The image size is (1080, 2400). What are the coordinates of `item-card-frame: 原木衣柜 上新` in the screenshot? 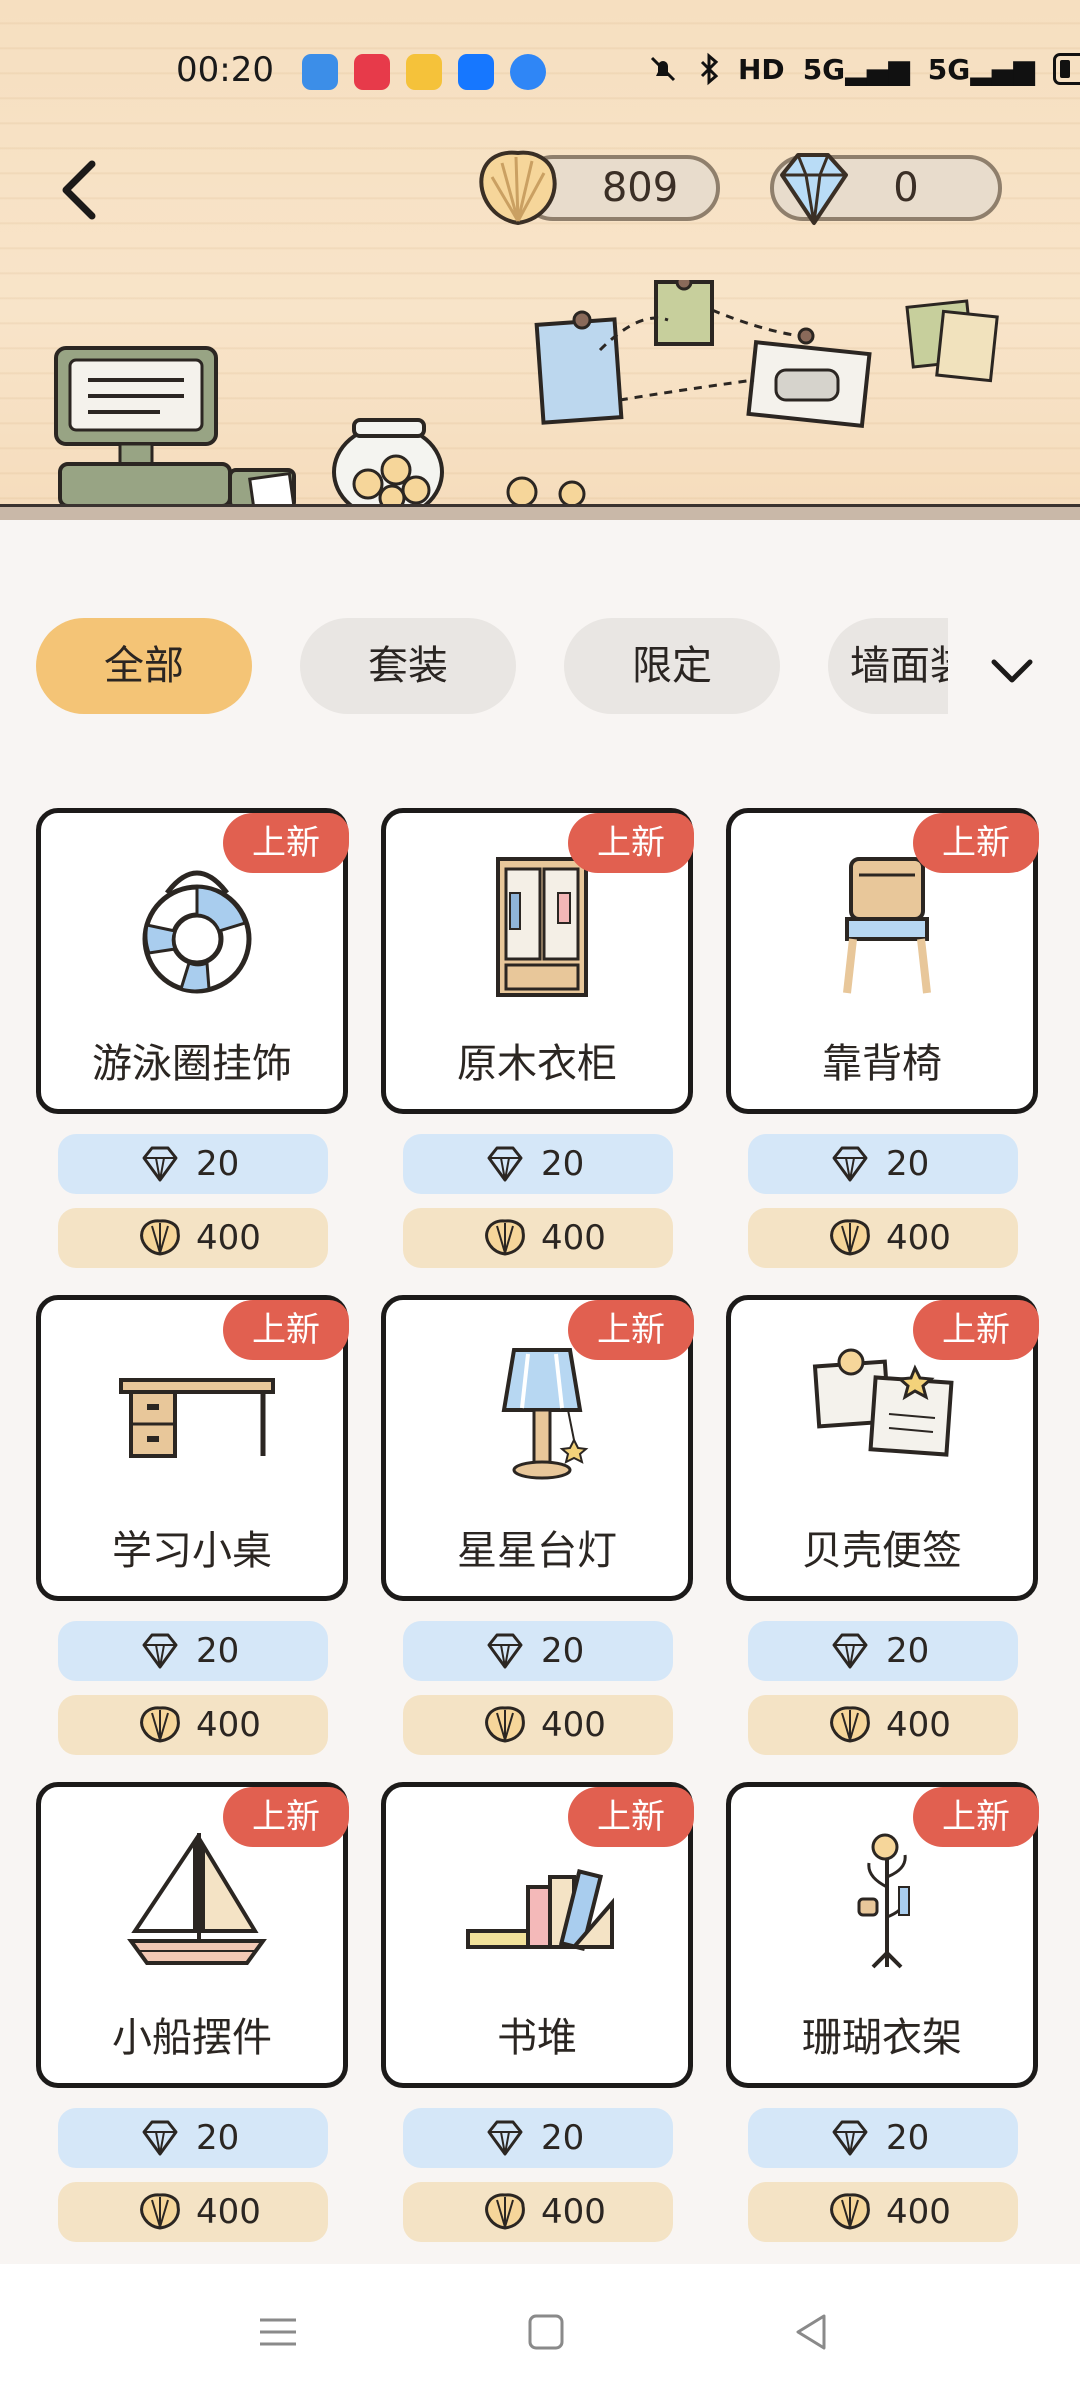 It's located at (537, 961).